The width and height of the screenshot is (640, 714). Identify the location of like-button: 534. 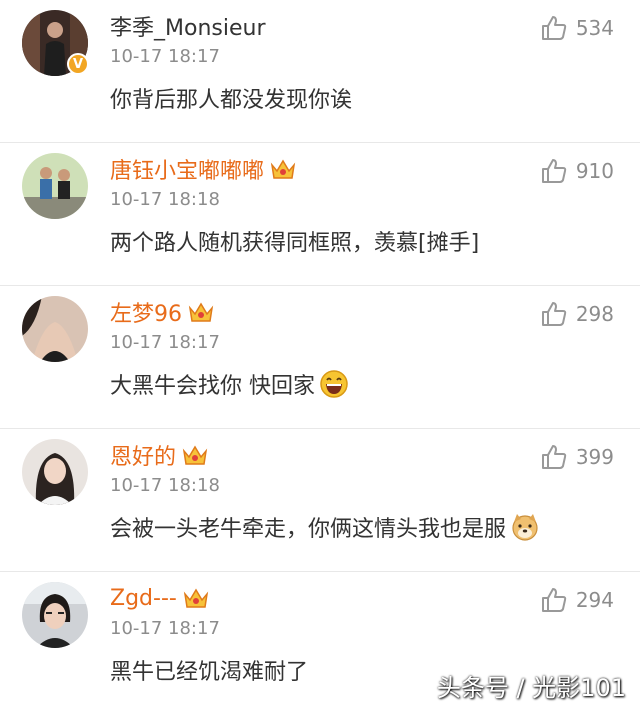
(577, 28).